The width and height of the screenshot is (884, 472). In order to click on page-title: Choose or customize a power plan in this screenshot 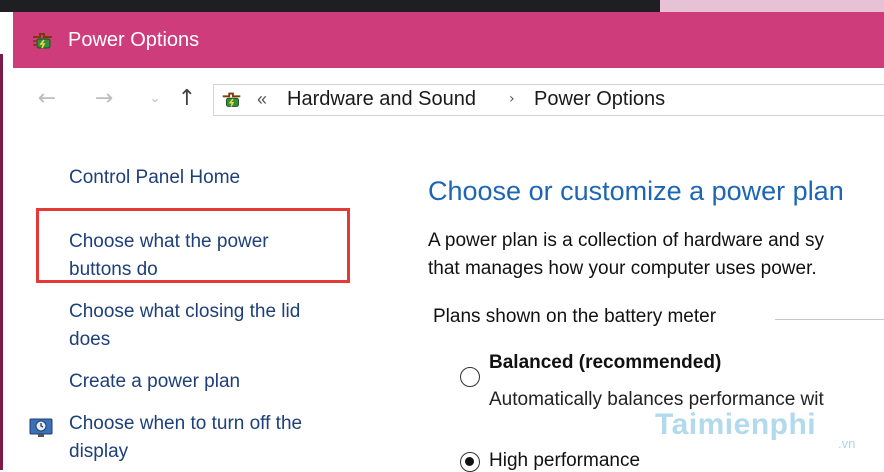, I will do `click(636, 191)`.